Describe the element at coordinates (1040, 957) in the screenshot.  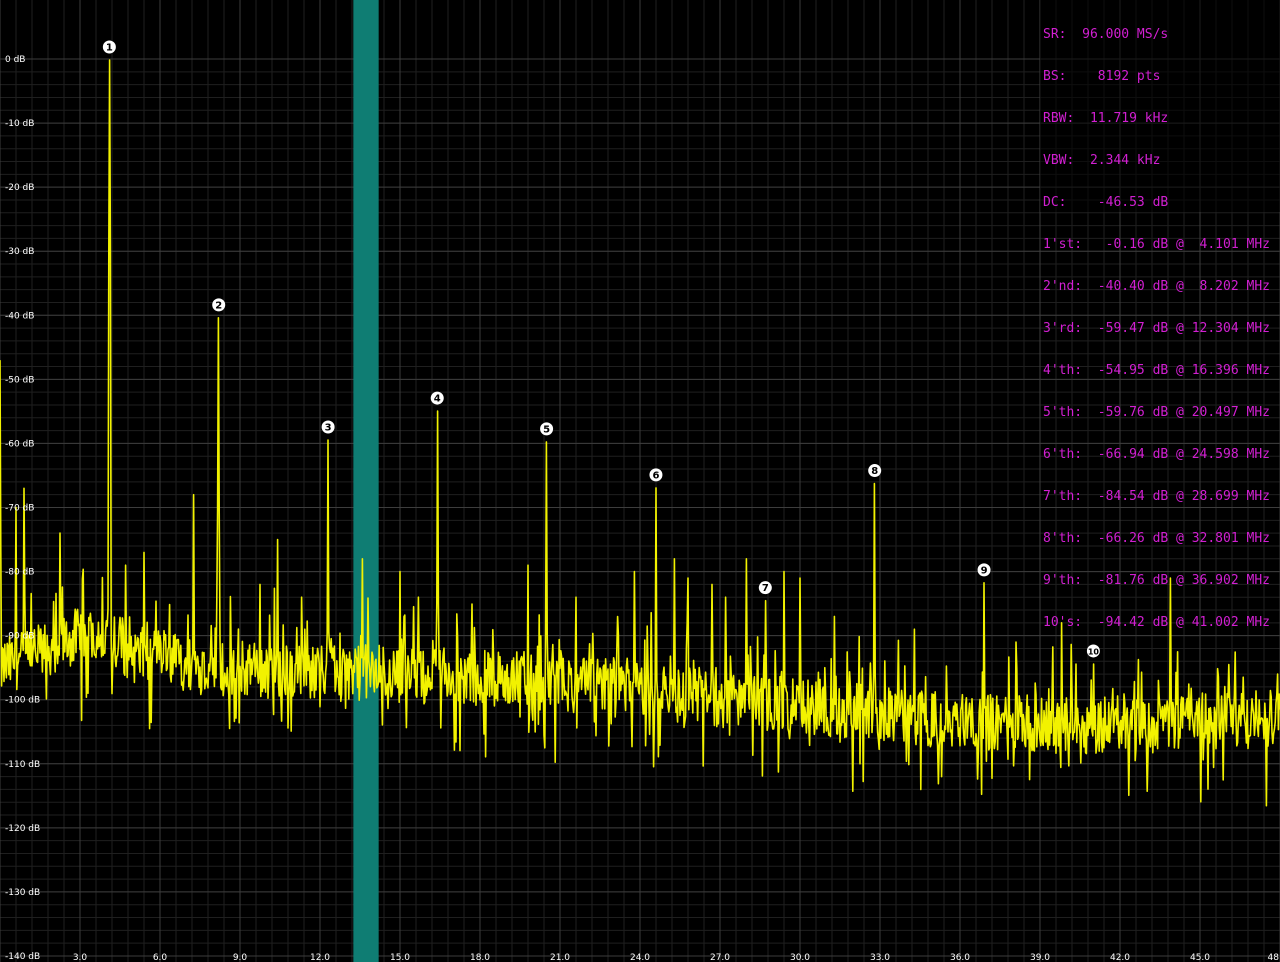
I see `x-tick-label: 39.0` at that location.